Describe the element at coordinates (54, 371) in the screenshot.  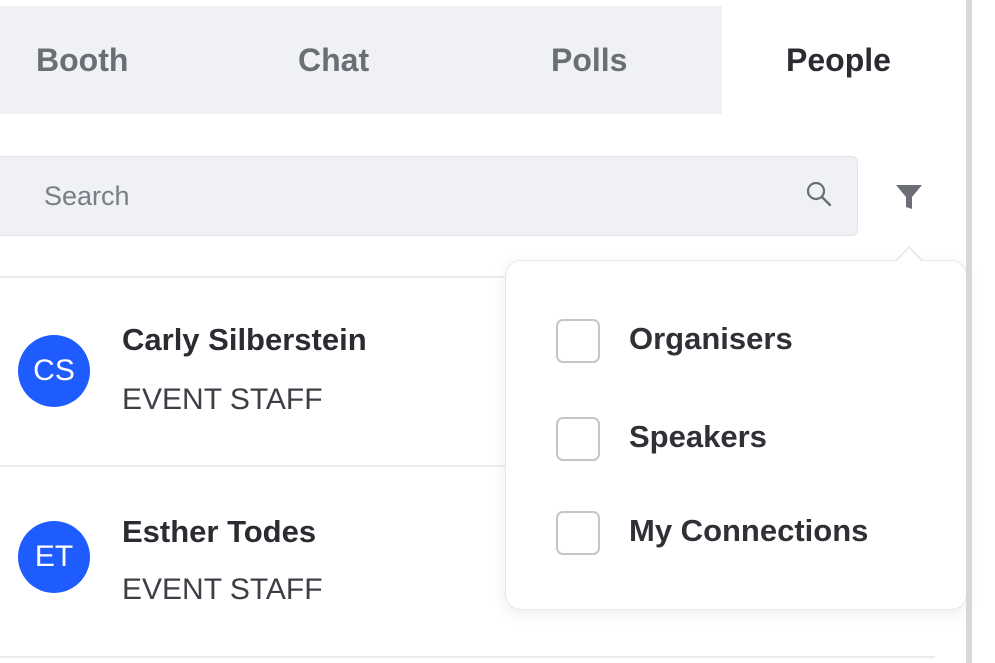
I see `avatar: CS` at that location.